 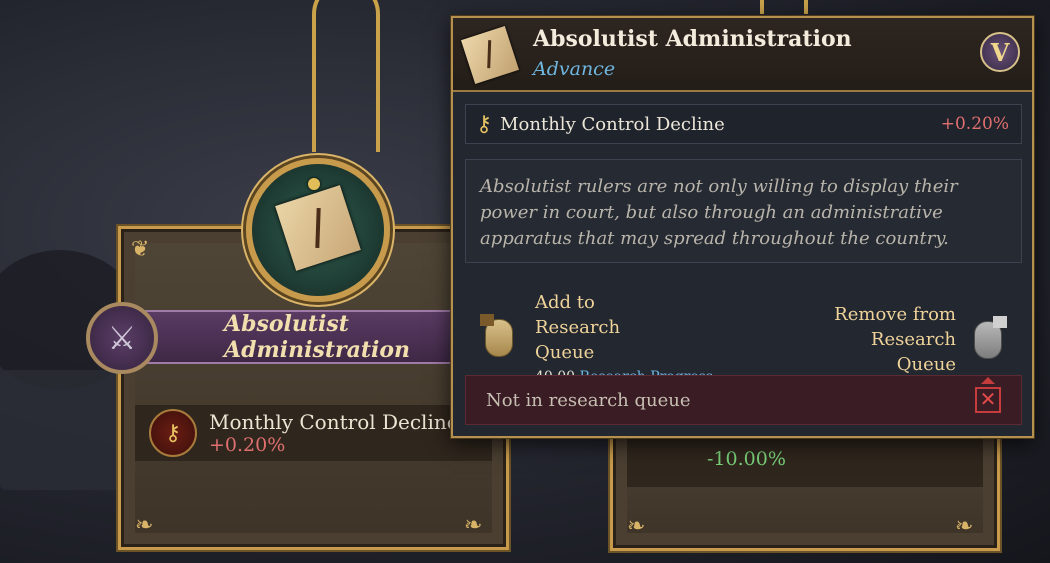 What do you see at coordinates (805, 459) in the screenshot?
I see `advance-modifier-row: -10.00%` at bounding box center [805, 459].